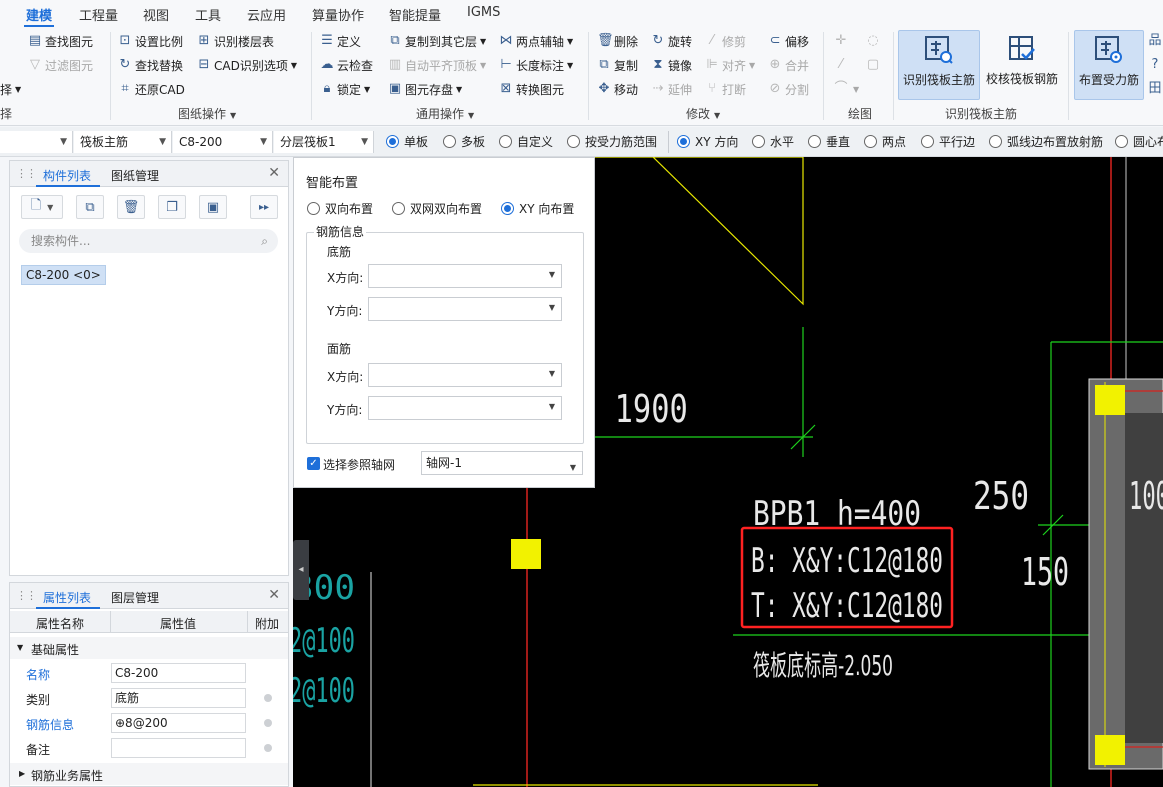 This screenshot has height=787, width=1163. Describe the element at coordinates (842, 41) in the screenshot. I see `draw-point-button: ✛` at that location.